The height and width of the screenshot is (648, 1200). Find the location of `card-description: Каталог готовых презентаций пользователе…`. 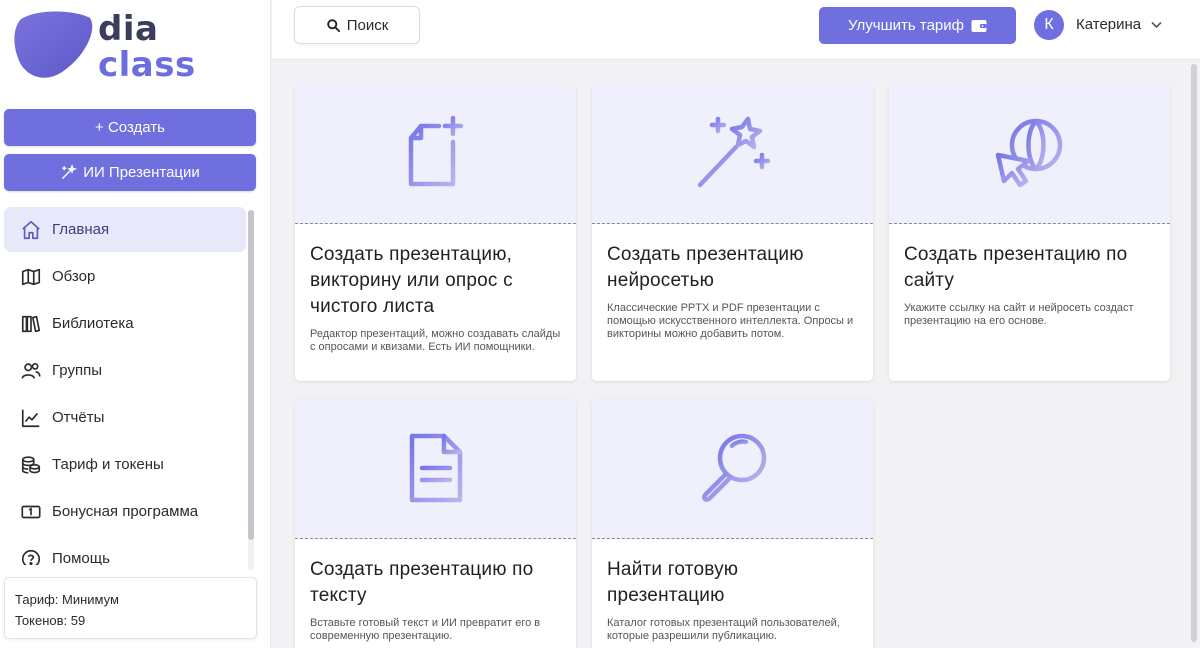

card-description: Каталог готовых презентаций пользователе… is located at coordinates (723, 629).